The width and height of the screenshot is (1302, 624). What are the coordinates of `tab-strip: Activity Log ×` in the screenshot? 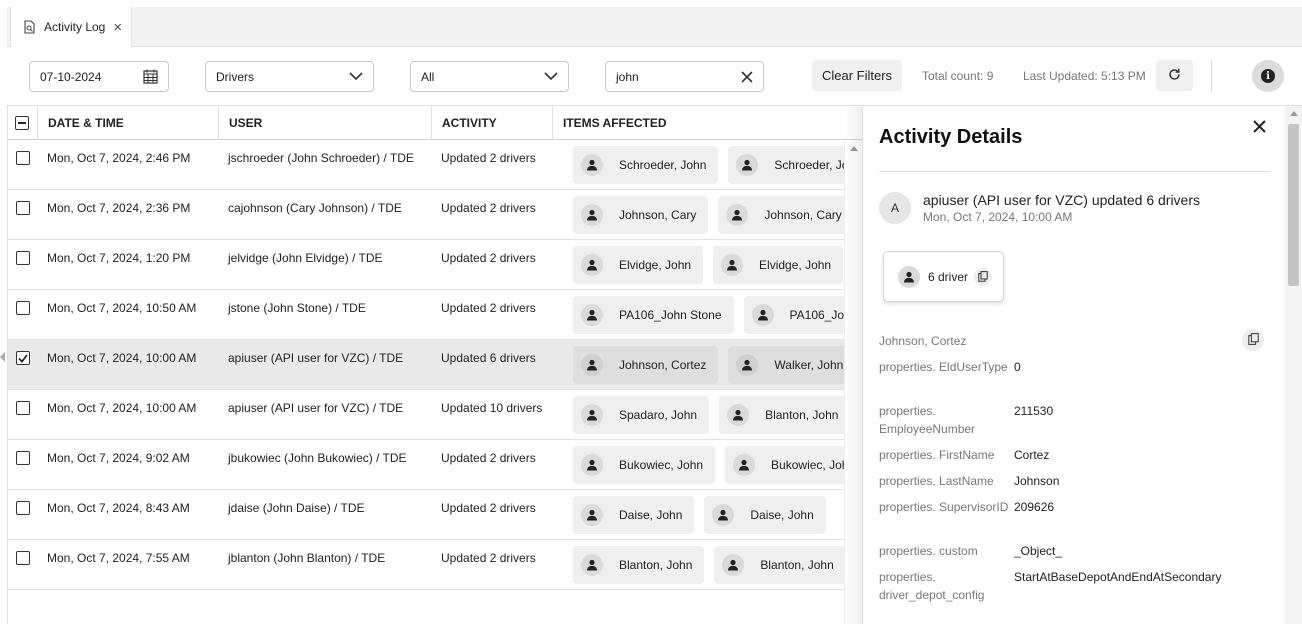 It's located at (654, 27).